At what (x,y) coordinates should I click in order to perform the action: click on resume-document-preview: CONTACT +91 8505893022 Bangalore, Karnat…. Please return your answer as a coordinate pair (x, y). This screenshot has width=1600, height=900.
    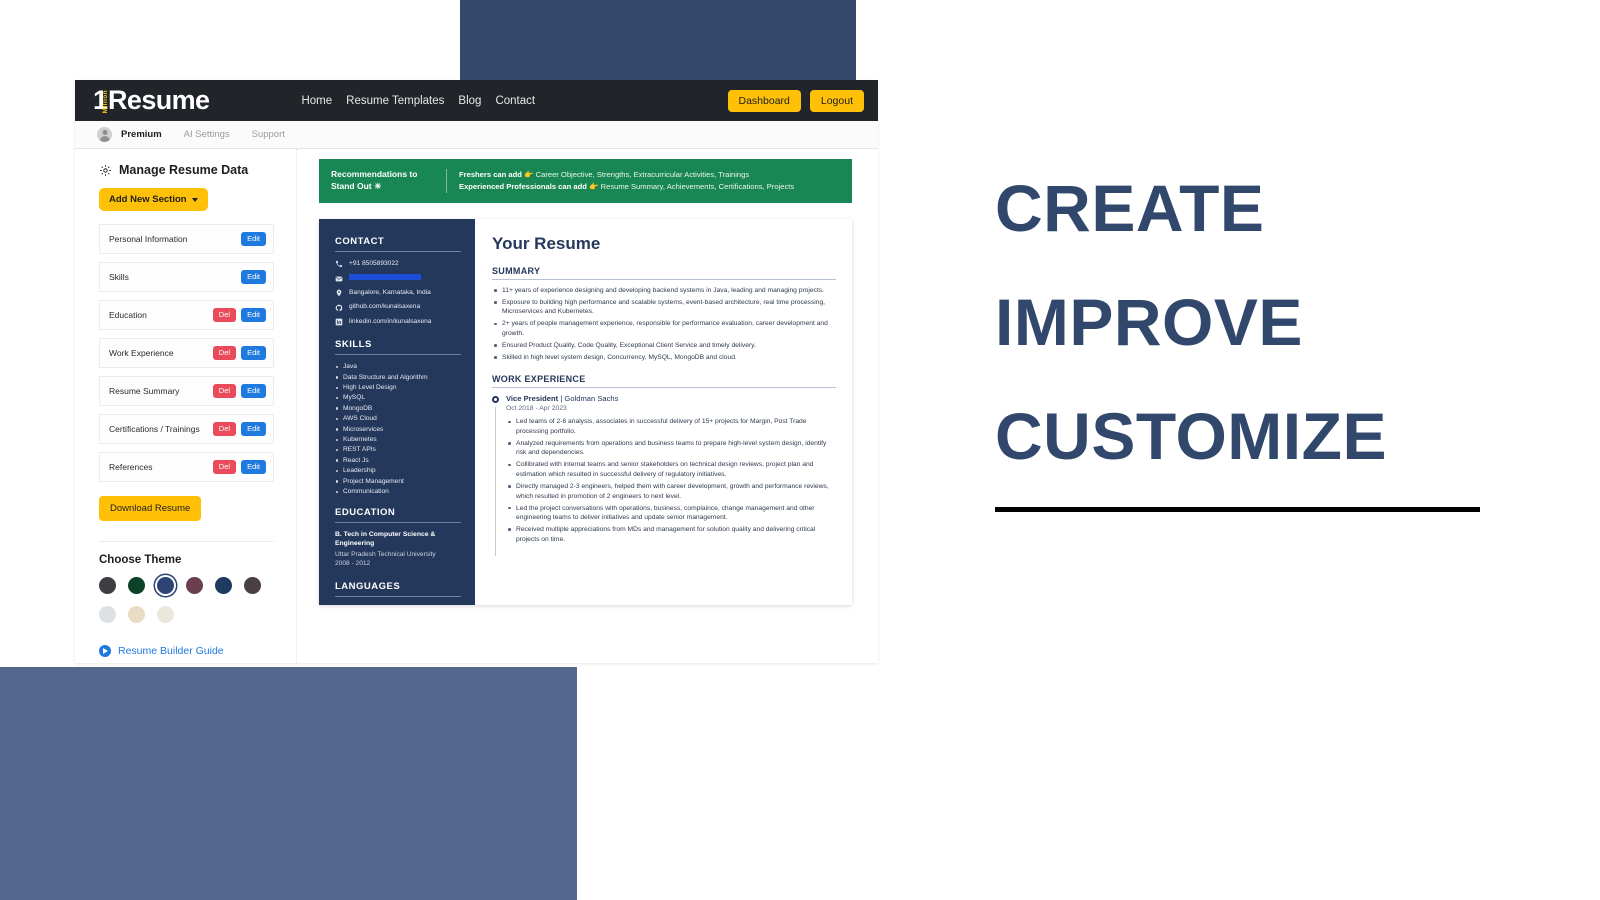
    Looking at the image, I should click on (585, 411).